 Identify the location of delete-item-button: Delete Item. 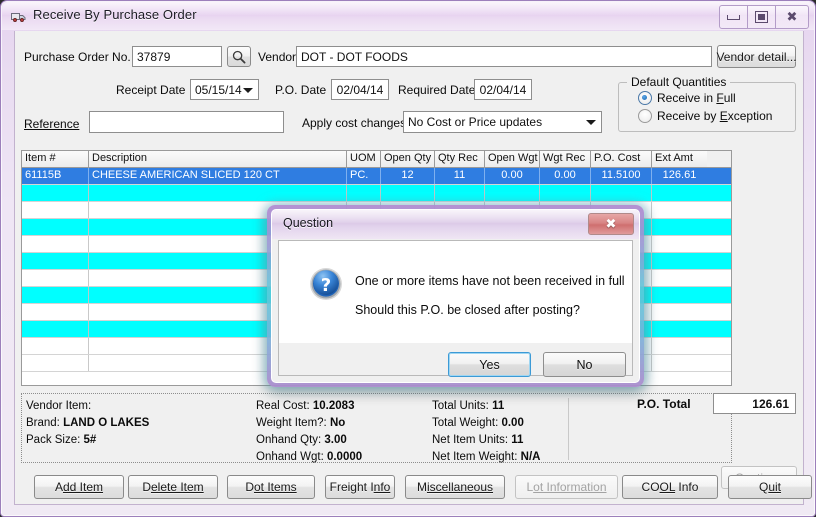
(173, 487).